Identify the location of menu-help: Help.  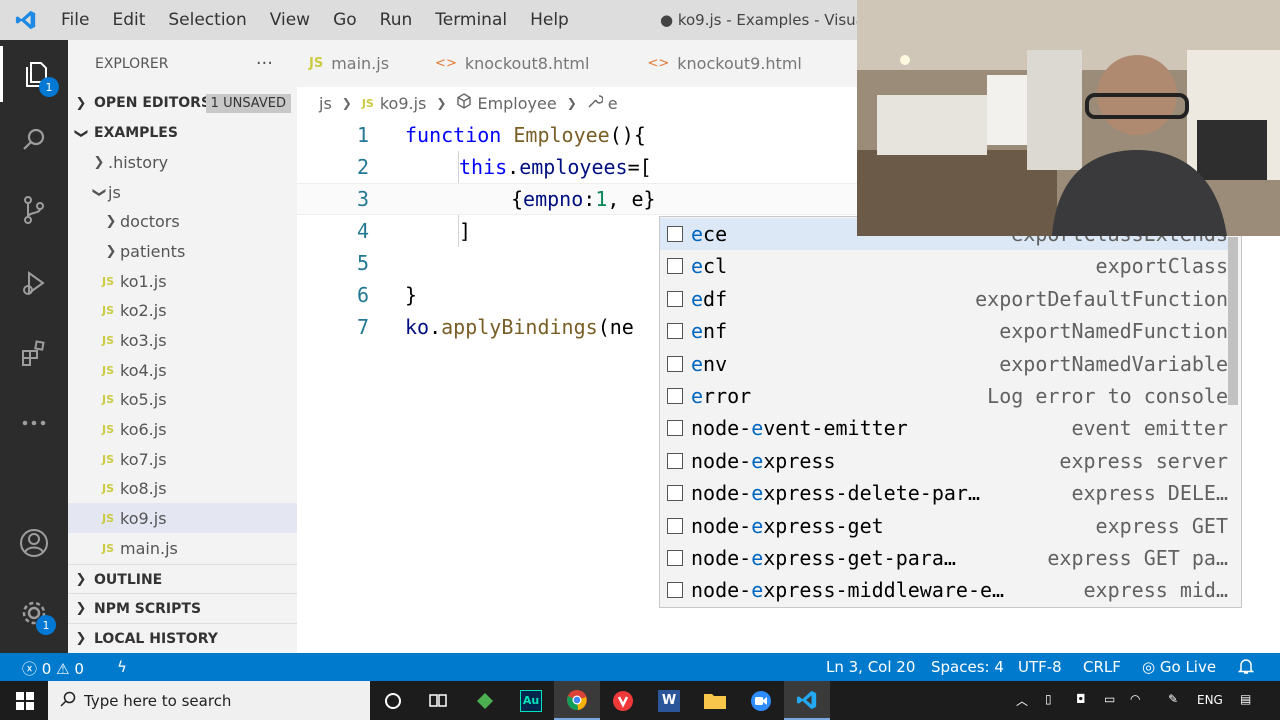
(552, 20).